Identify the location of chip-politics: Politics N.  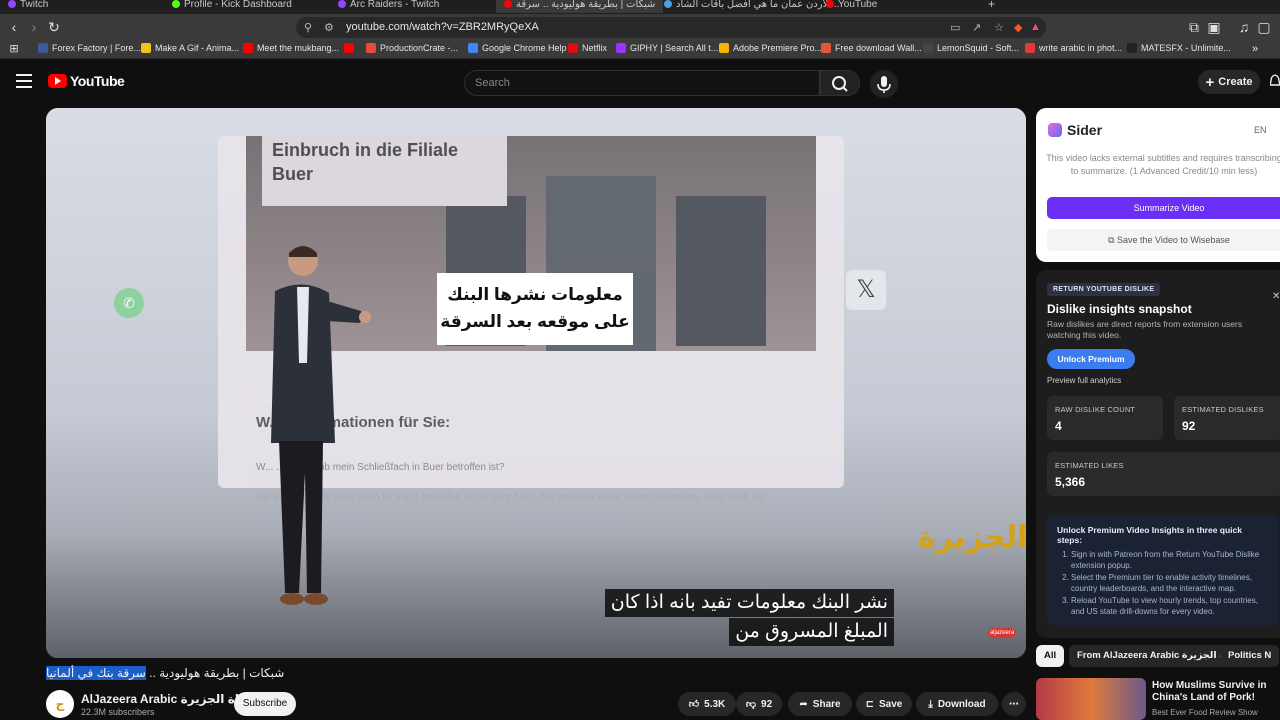
(1250, 656).